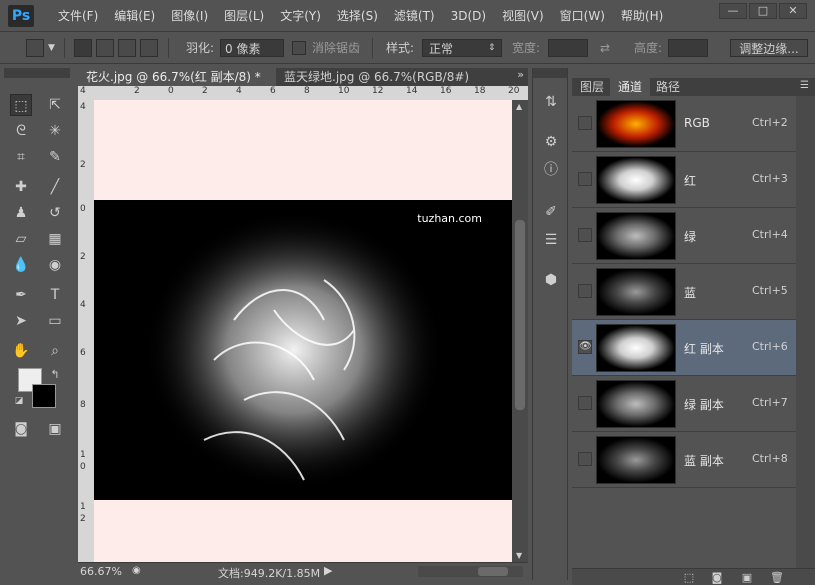 This screenshot has height=585, width=815. What do you see at coordinates (55, 429) in the screenshot?
I see `screen-mode-icon: ▣` at bounding box center [55, 429].